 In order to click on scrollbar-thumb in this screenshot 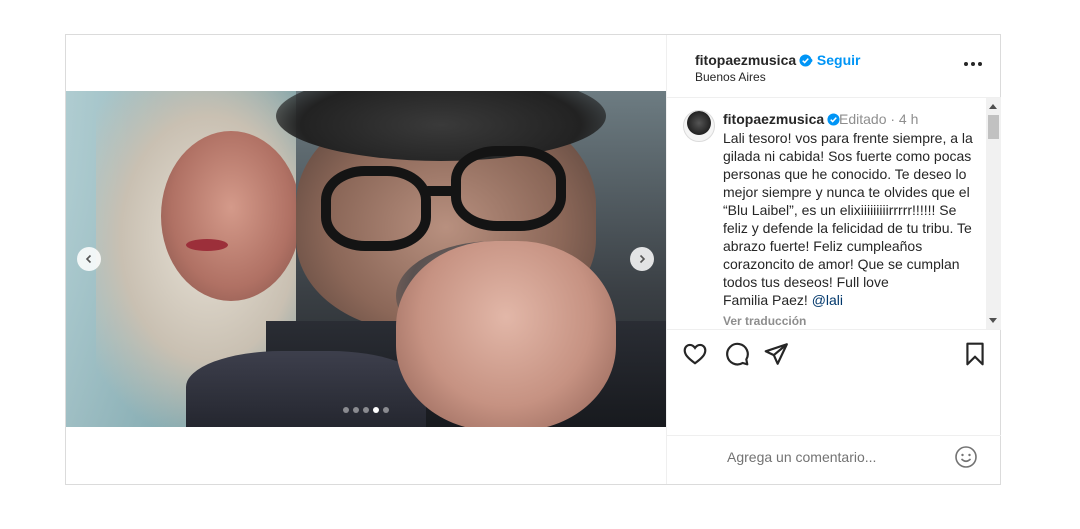, I will do `click(993, 127)`.